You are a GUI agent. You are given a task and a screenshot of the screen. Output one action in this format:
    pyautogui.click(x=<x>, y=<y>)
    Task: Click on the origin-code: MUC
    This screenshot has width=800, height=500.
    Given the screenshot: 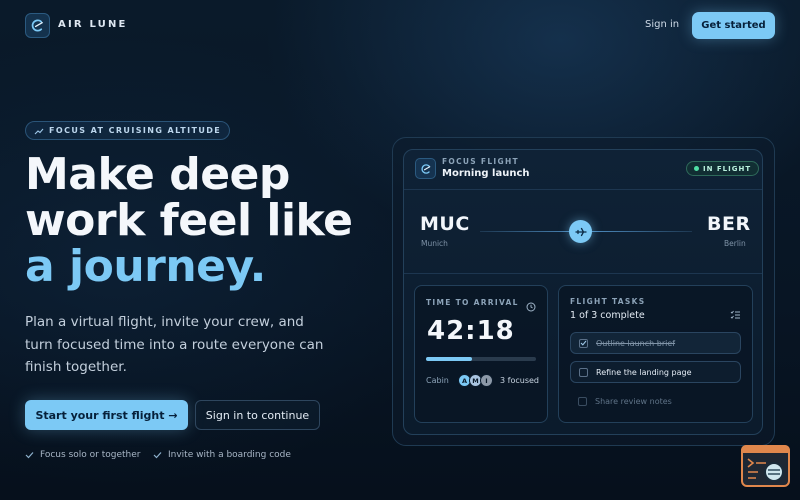 What is the action you would take?
    pyautogui.click(x=445, y=224)
    